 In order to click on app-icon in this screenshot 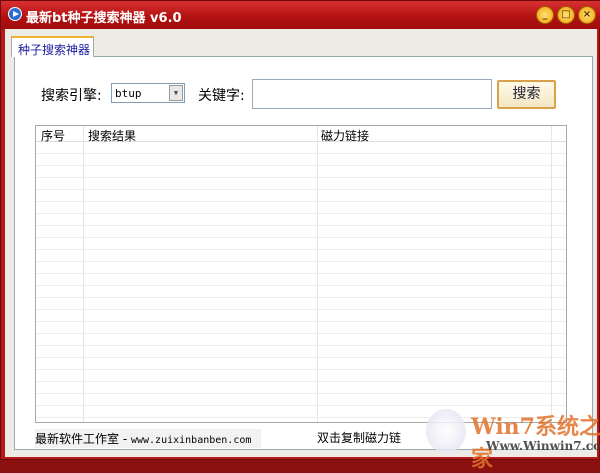, I will do `click(15, 14)`.